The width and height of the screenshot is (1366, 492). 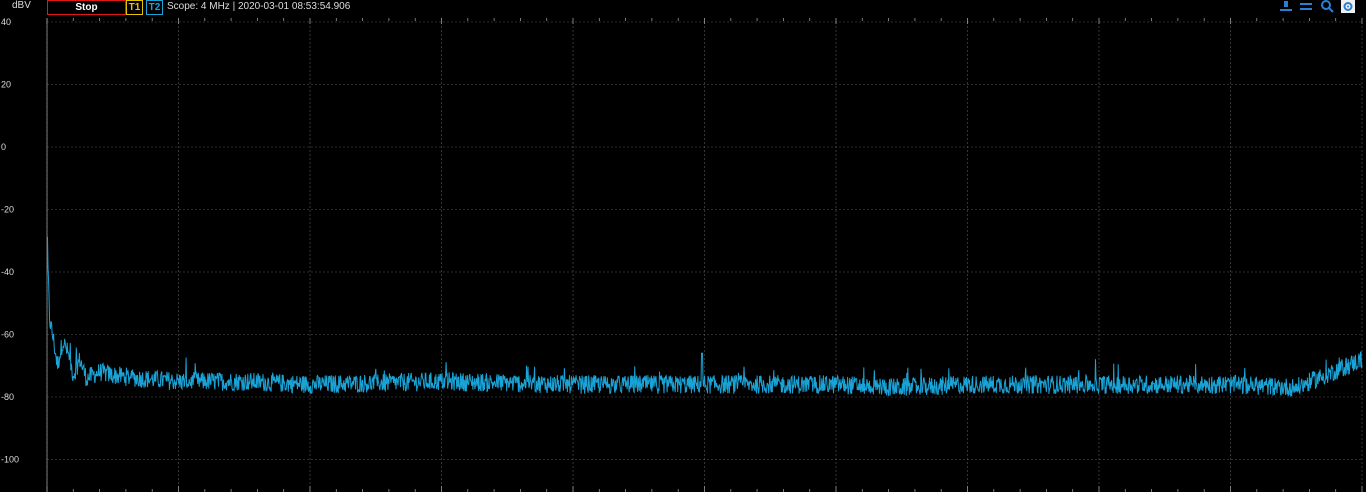 What do you see at coordinates (1306, 6) in the screenshot?
I see `cursor-list-icon` at bounding box center [1306, 6].